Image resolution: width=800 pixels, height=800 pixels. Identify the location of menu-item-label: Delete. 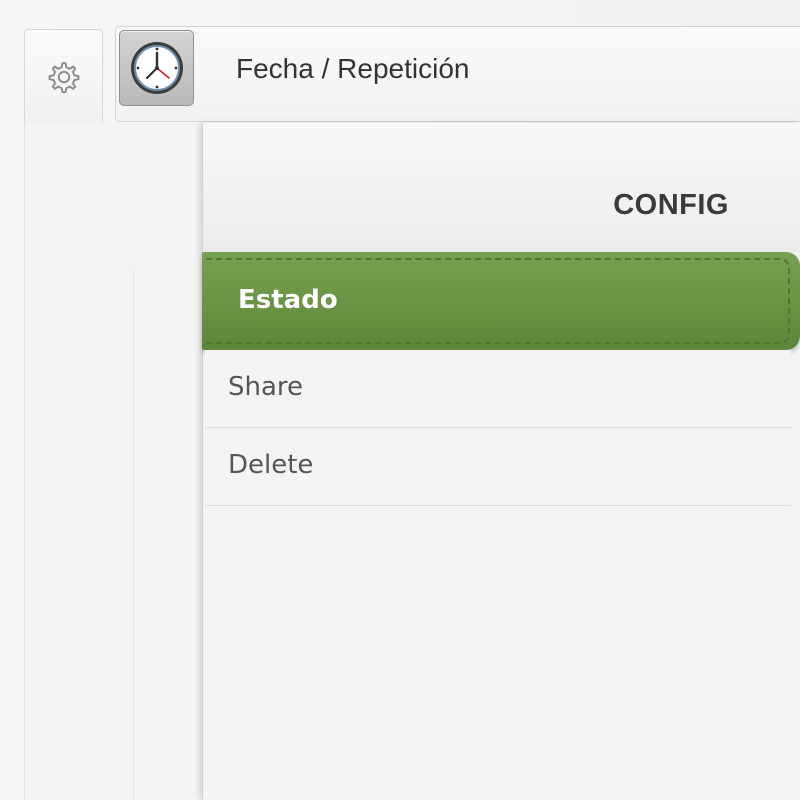
(271, 465).